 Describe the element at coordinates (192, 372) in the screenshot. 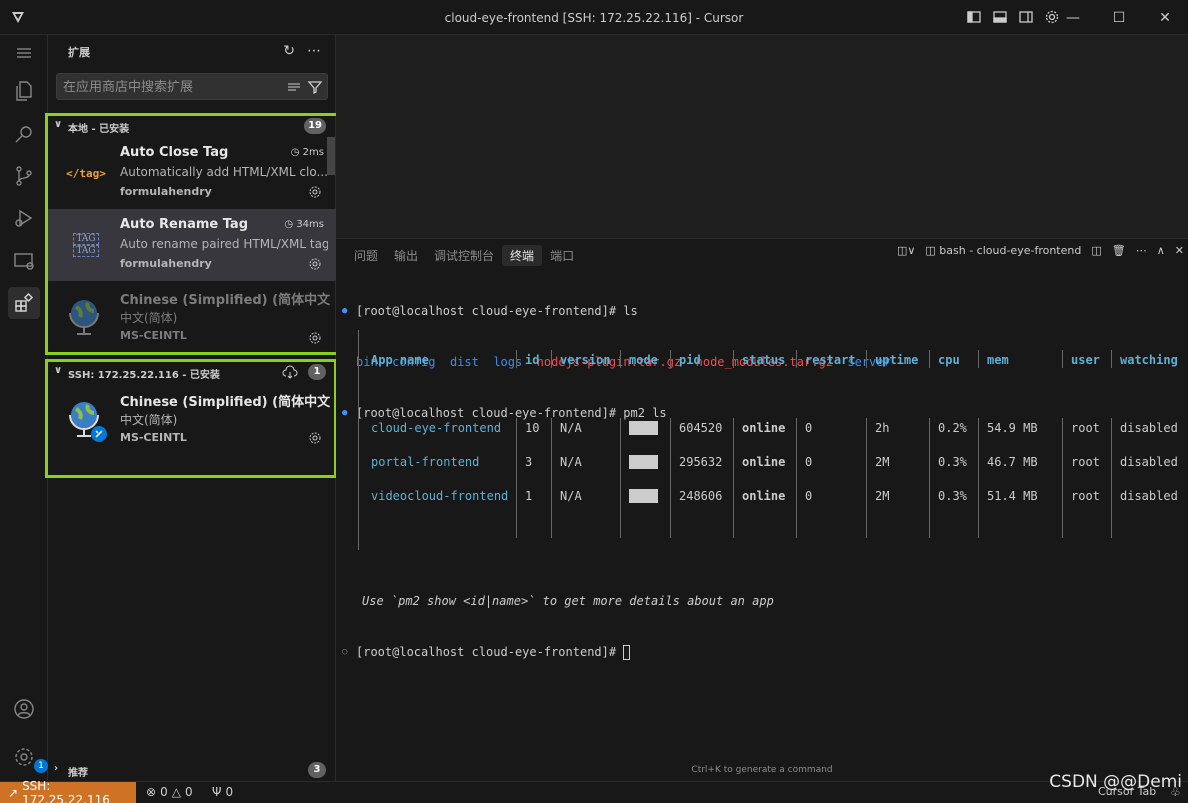

I see `section-ssh-installed: ∨ SSH: 172.25.22.116 - 已安装 1` at that location.